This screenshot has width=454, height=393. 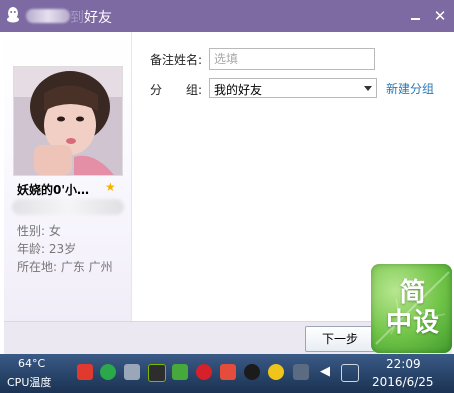 I want to click on clock-date: 2016/6/25, so click(x=403, y=382).